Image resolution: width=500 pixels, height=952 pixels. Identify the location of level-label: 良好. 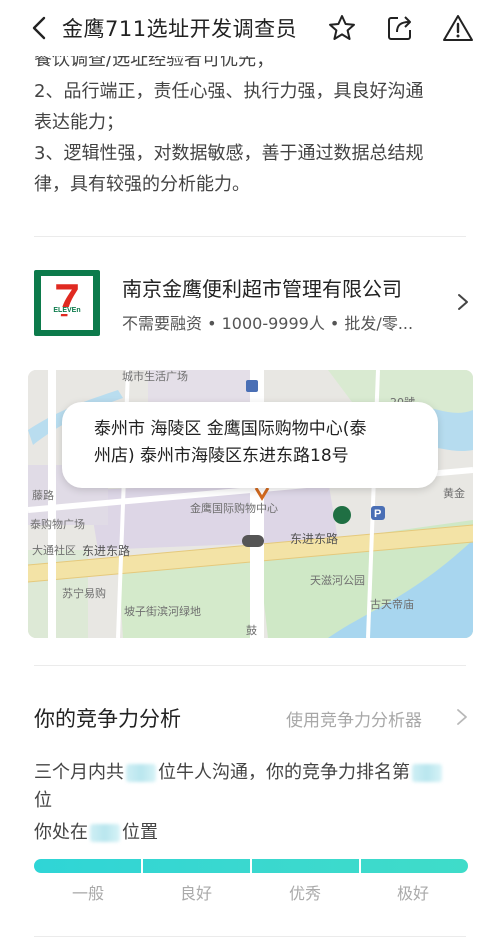
(195, 893).